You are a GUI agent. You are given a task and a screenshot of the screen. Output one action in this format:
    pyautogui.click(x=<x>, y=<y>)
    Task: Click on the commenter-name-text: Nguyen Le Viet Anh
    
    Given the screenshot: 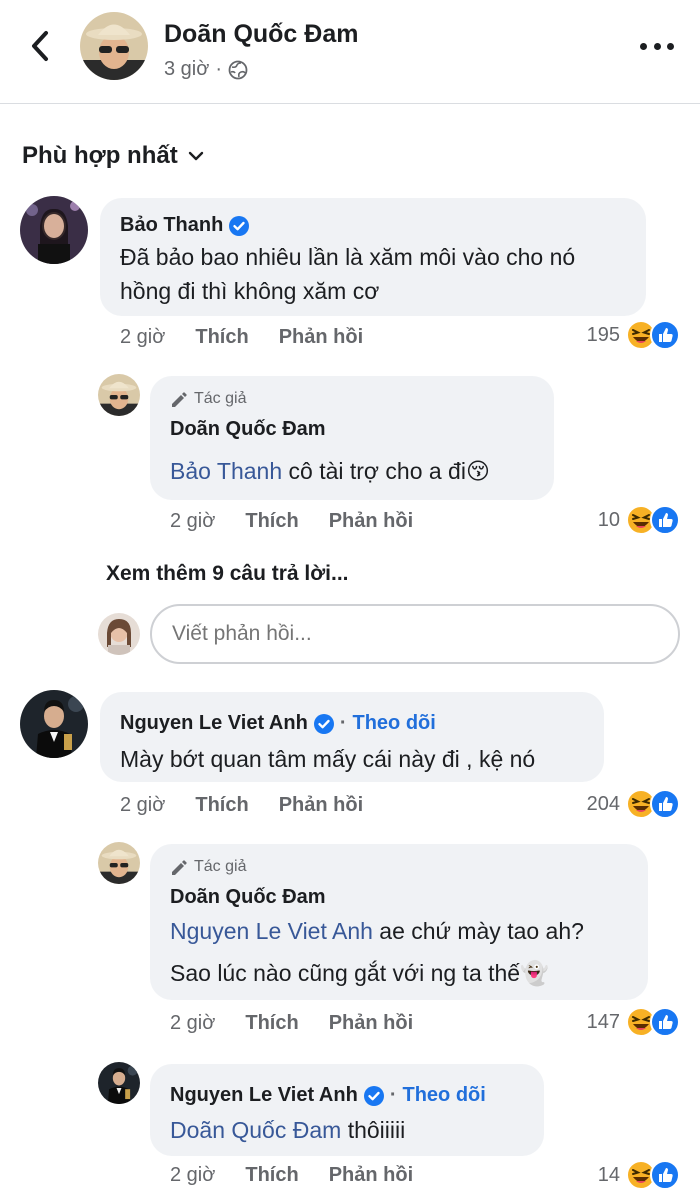 What is the action you would take?
    pyautogui.click(x=214, y=723)
    